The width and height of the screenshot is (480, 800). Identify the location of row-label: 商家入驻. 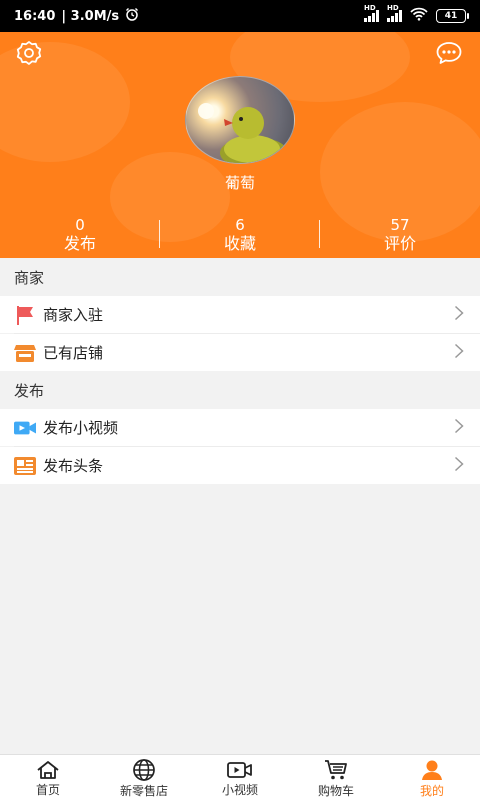
(73, 315).